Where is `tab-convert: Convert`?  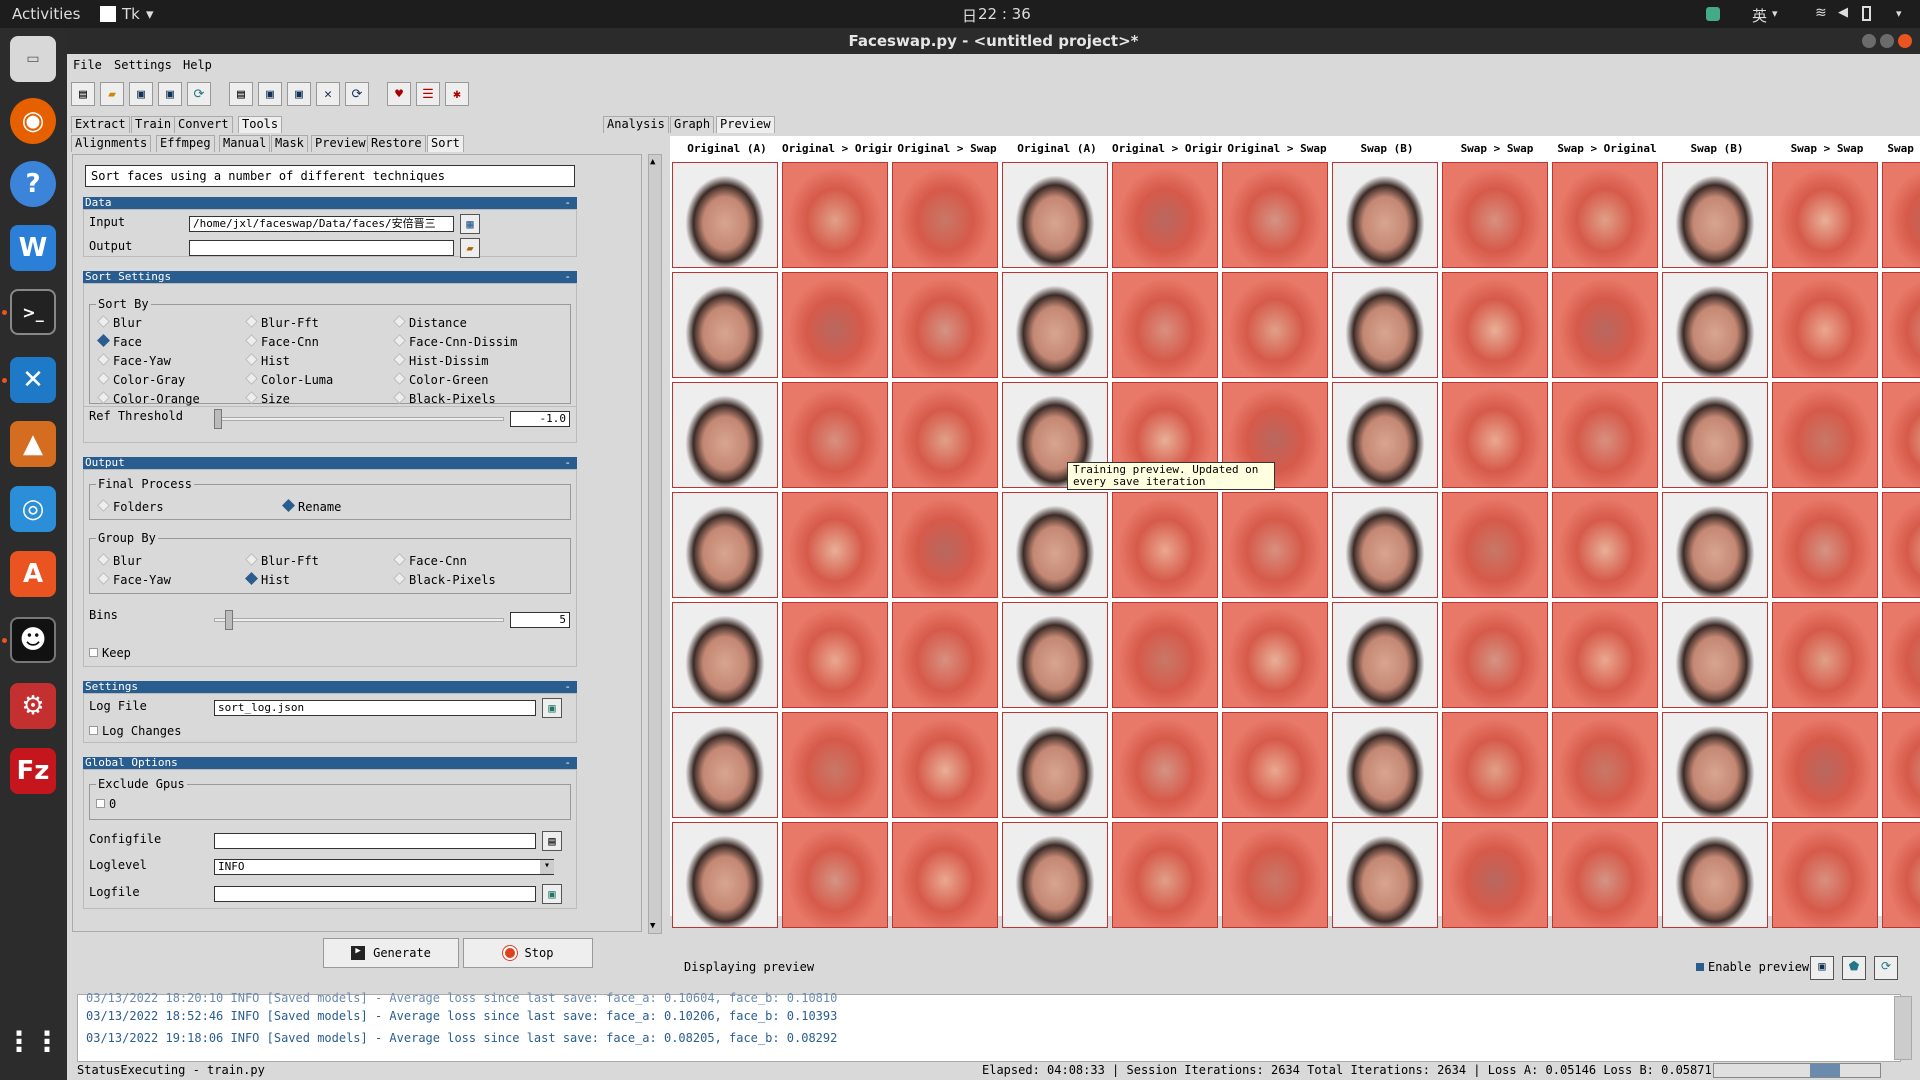 tab-convert: Convert is located at coordinates (203, 124).